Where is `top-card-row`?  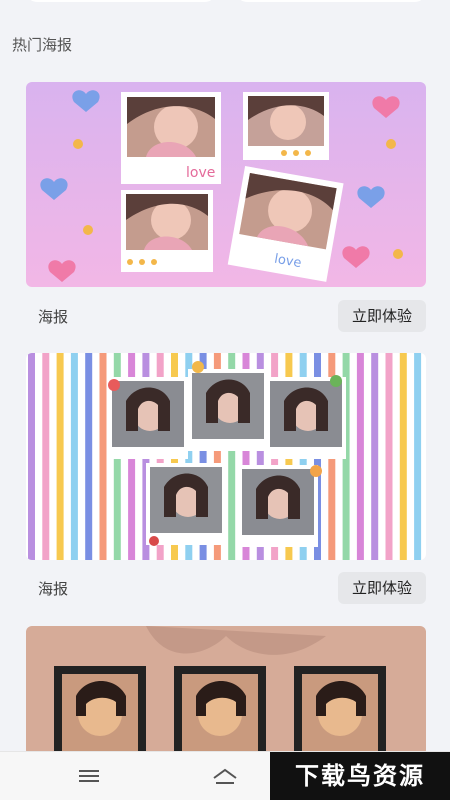
top-card-row is located at coordinates (225, 2).